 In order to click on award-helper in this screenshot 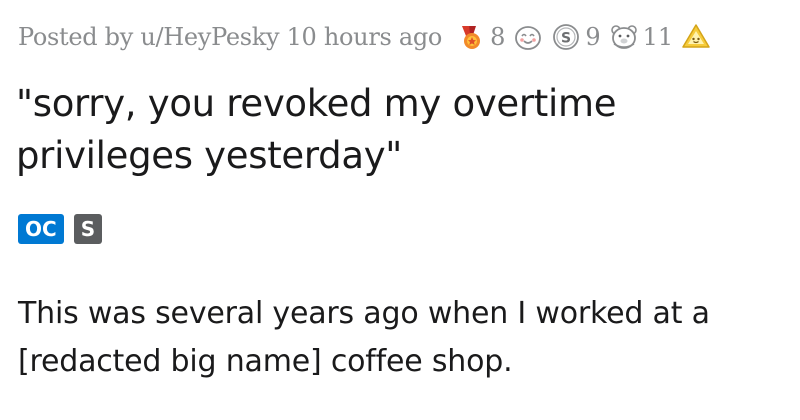, I will do `click(696, 37)`.